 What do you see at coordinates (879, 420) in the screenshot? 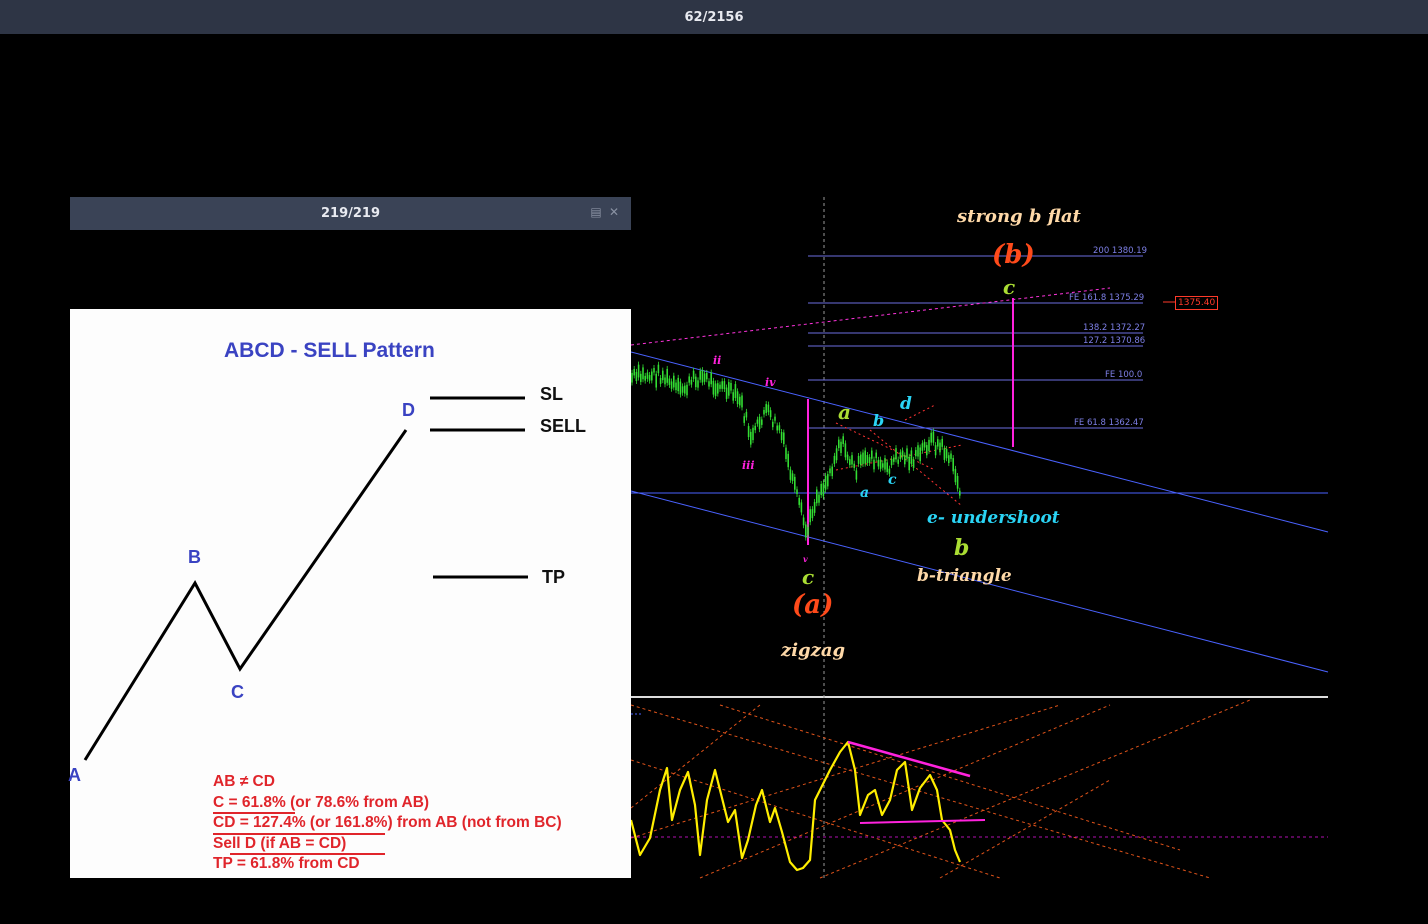
I see `label-tri-b: b` at bounding box center [879, 420].